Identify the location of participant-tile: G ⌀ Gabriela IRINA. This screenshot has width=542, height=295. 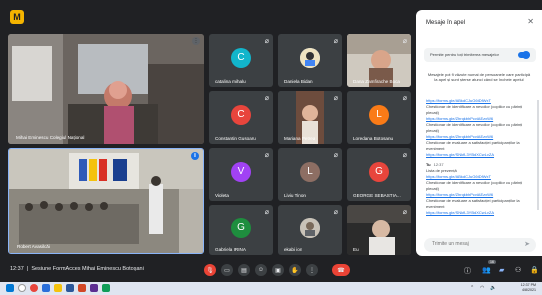
(241, 230).